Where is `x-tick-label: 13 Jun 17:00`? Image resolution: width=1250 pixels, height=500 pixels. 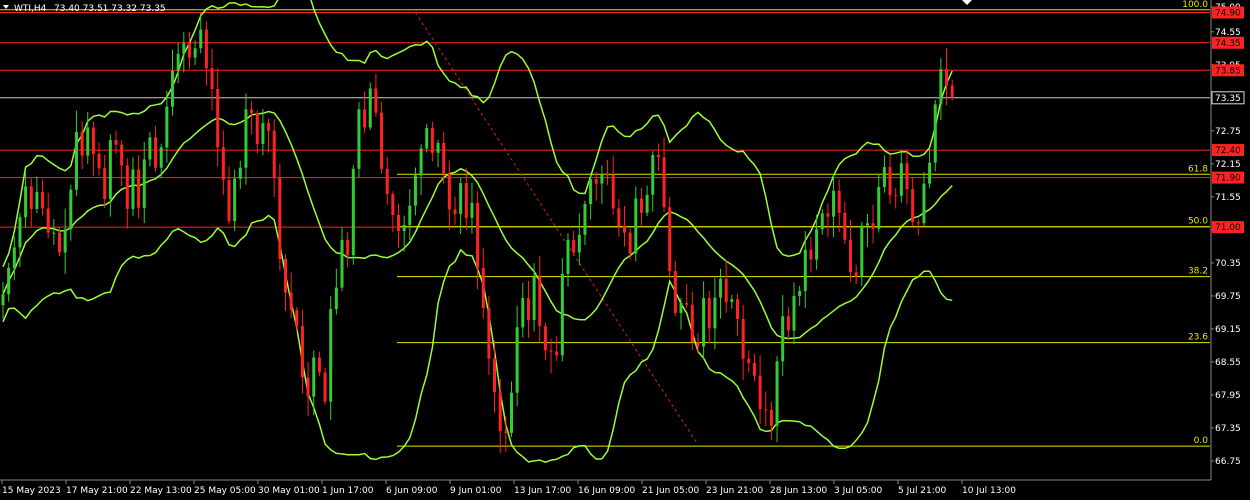
x-tick-label: 13 Jun 17:00 is located at coordinates (542, 491).